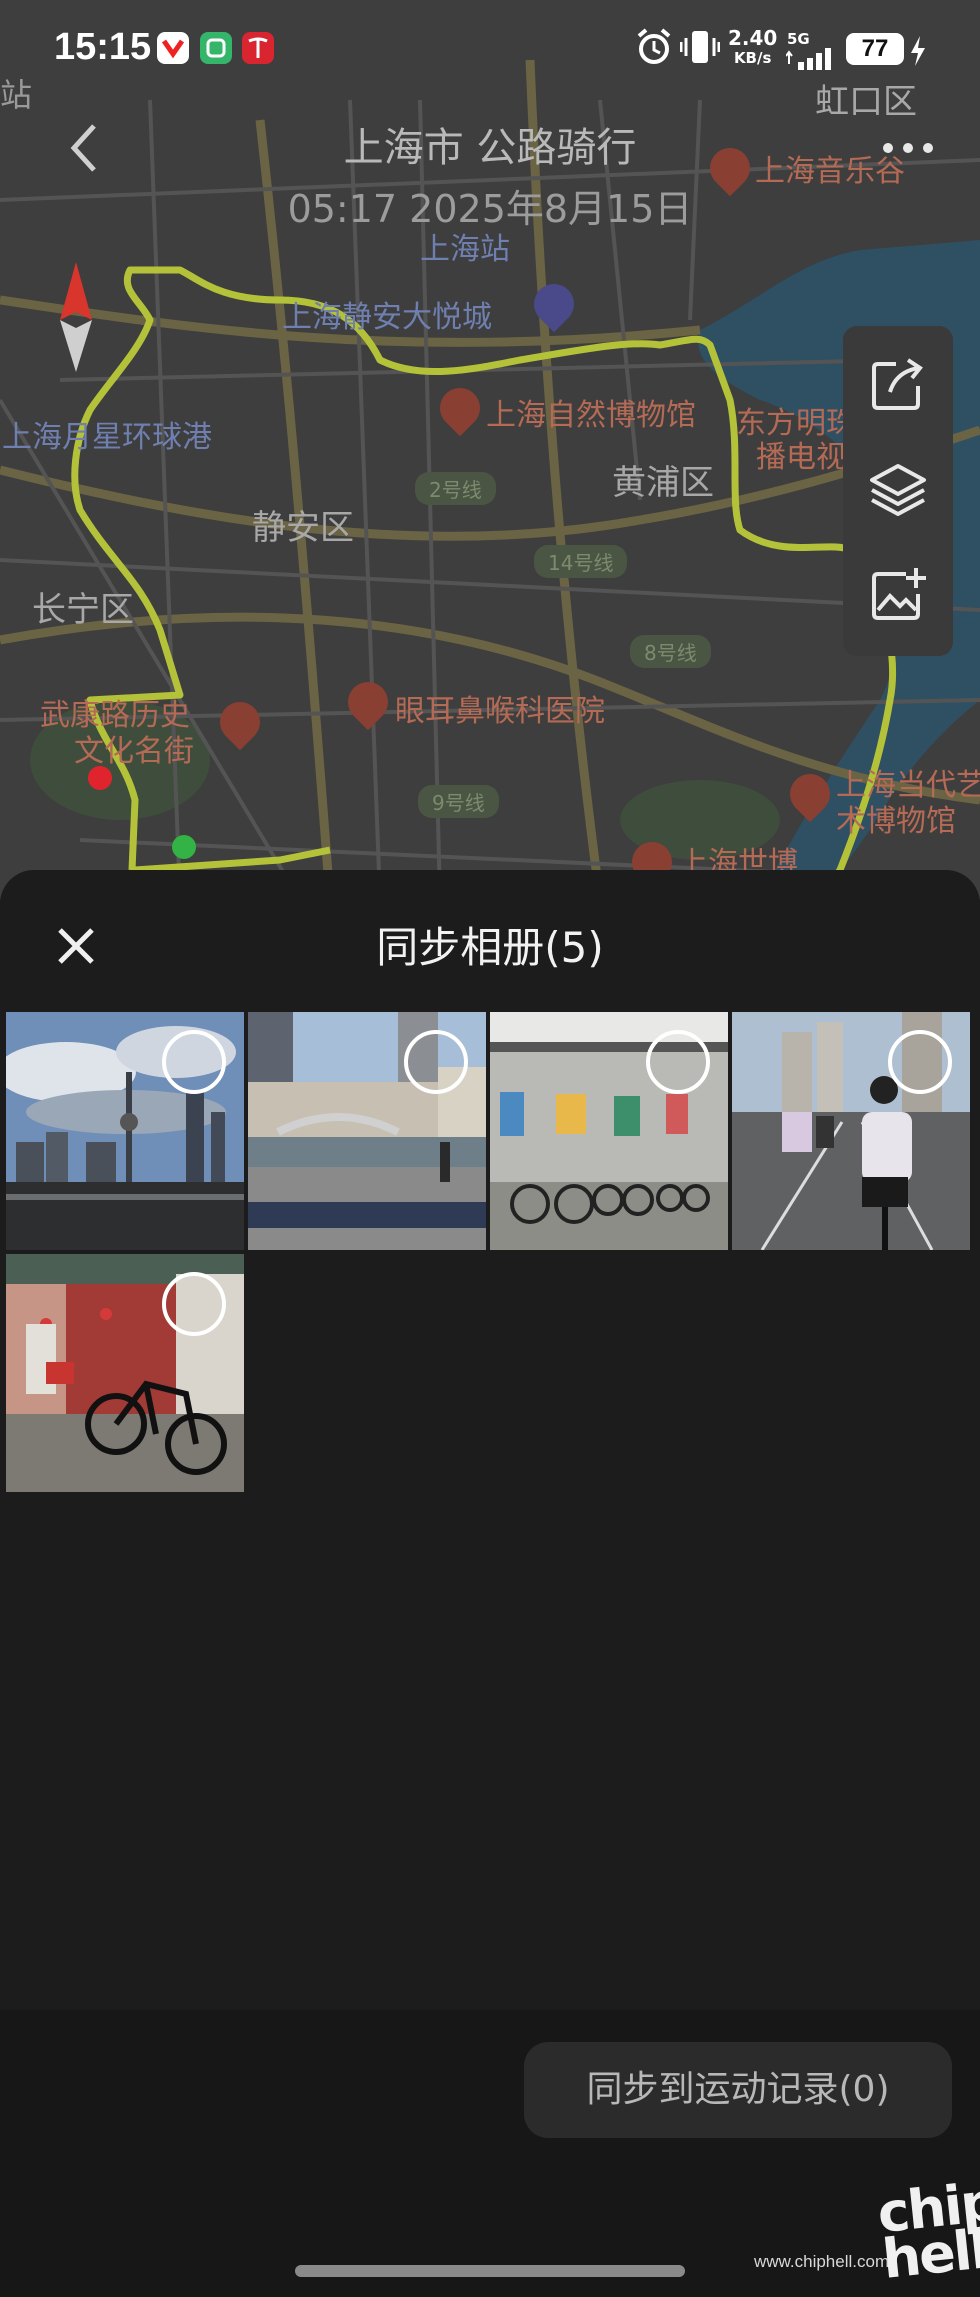  Describe the element at coordinates (107, 437) in the screenshot. I see `map-label-poi: 上海月星环球港` at that location.